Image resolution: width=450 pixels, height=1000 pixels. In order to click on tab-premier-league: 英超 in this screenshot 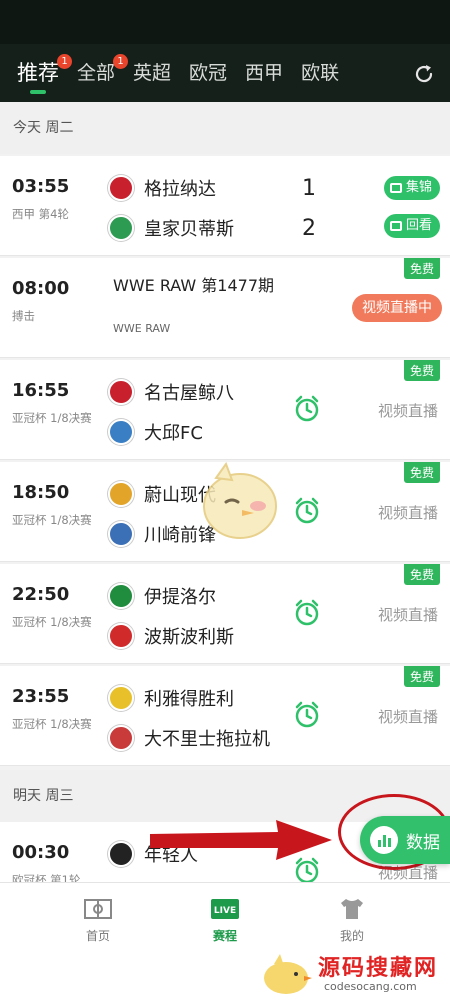, I will do `click(152, 73)`.